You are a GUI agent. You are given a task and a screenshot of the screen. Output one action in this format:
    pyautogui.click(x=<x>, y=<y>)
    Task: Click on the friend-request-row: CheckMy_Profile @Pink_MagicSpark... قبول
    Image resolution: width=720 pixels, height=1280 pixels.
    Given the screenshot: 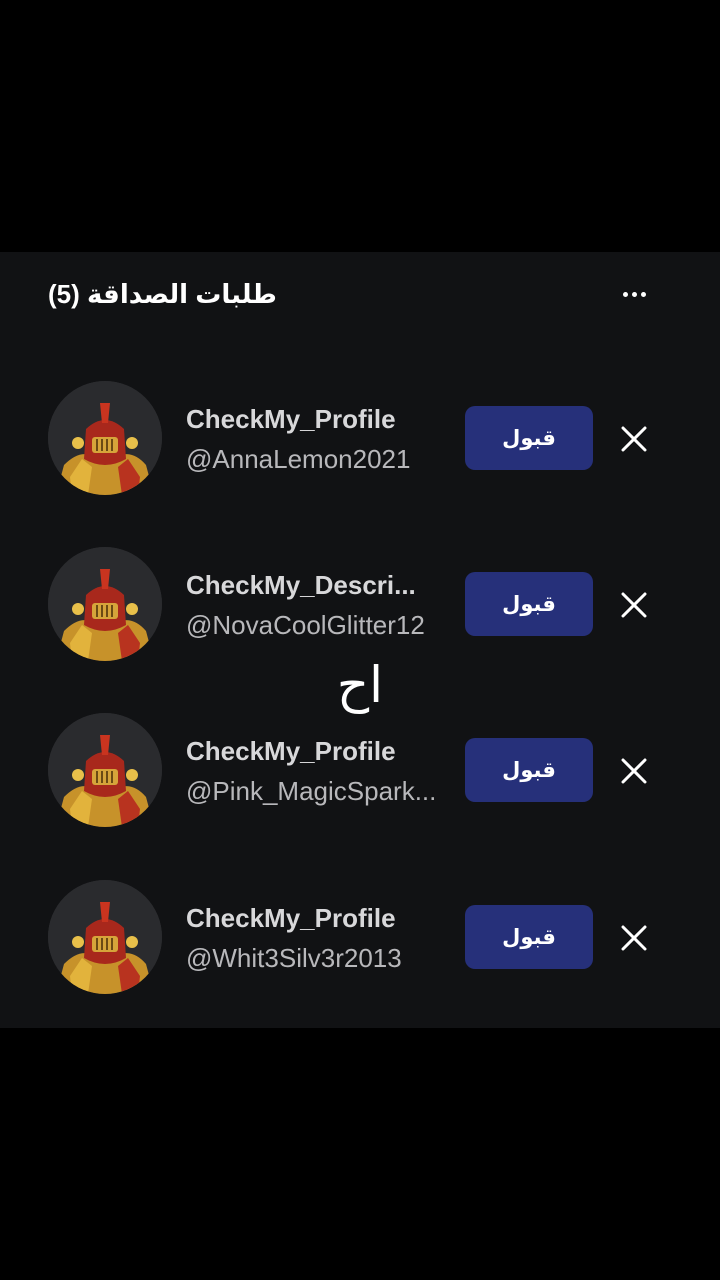 What is the action you would take?
    pyautogui.click(x=360, y=771)
    